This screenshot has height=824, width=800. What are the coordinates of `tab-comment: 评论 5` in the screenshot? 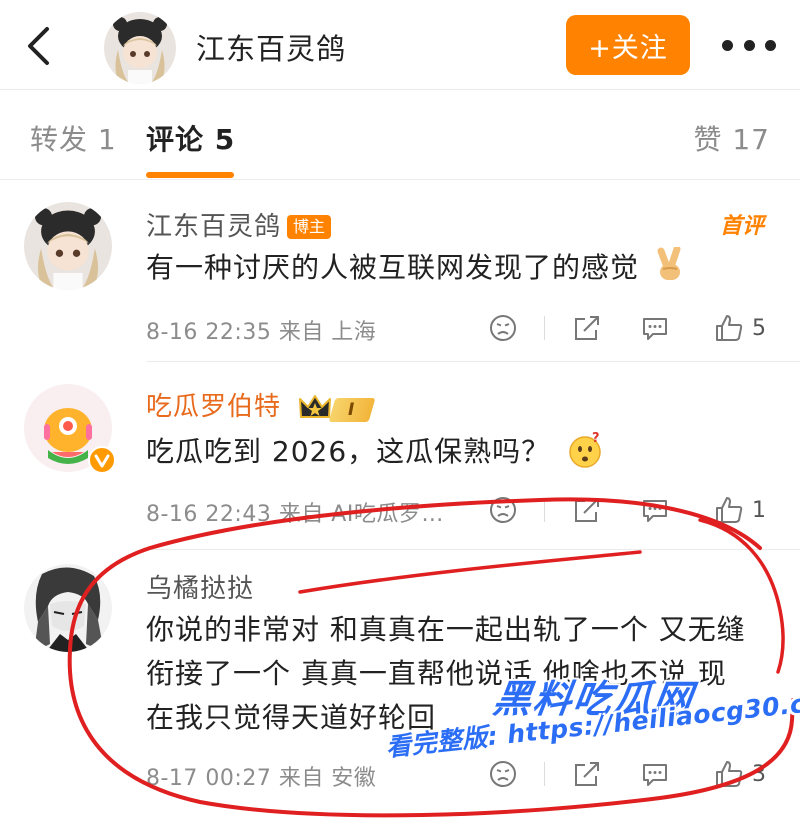 It's located at (190, 138).